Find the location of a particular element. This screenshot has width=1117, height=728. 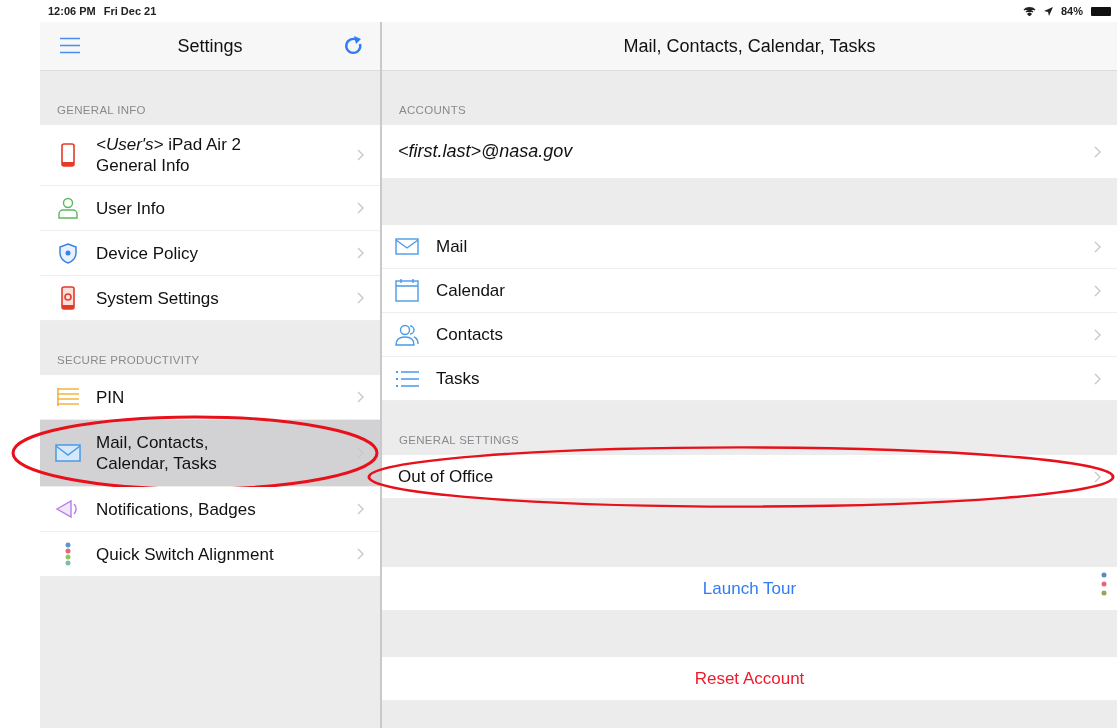

status-date: Fri Dec 21 is located at coordinates (130, 11).